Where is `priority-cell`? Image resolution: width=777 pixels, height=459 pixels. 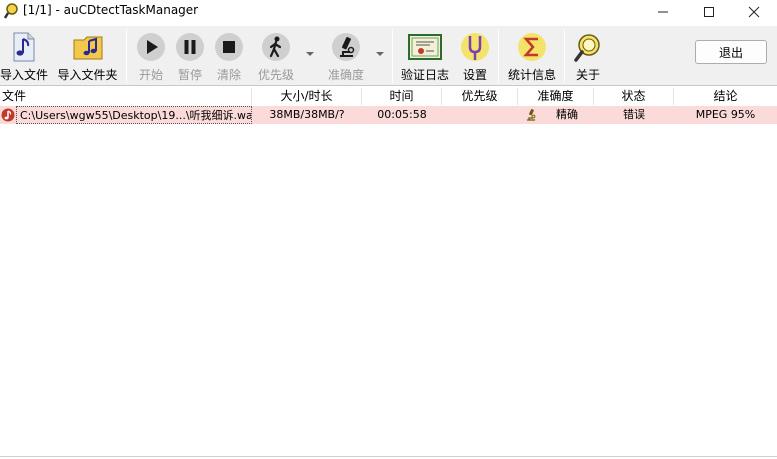 priority-cell is located at coordinates (480, 115).